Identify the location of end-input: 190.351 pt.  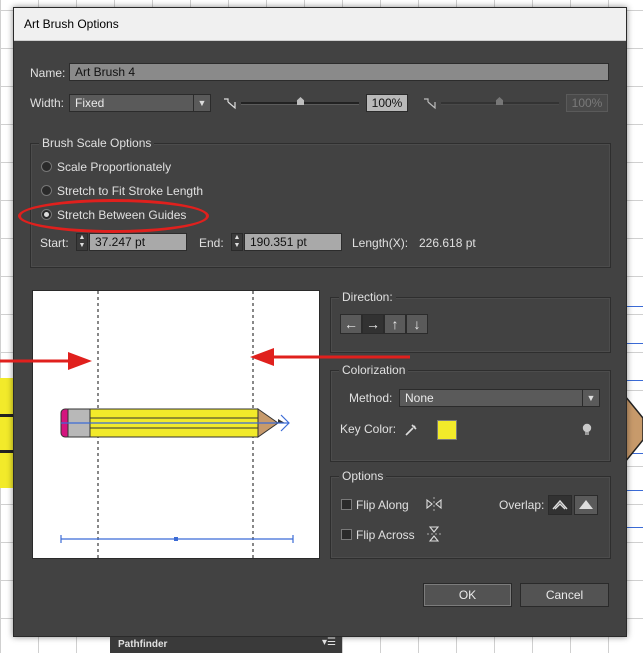
(293, 242).